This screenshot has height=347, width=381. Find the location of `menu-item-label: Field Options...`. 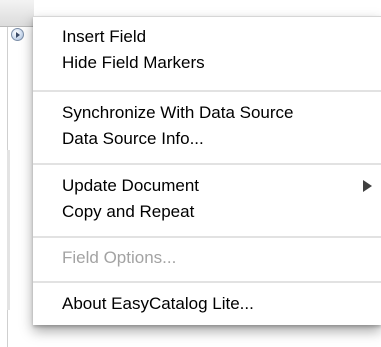

menu-item-label: Field Options... is located at coordinates (119, 257).